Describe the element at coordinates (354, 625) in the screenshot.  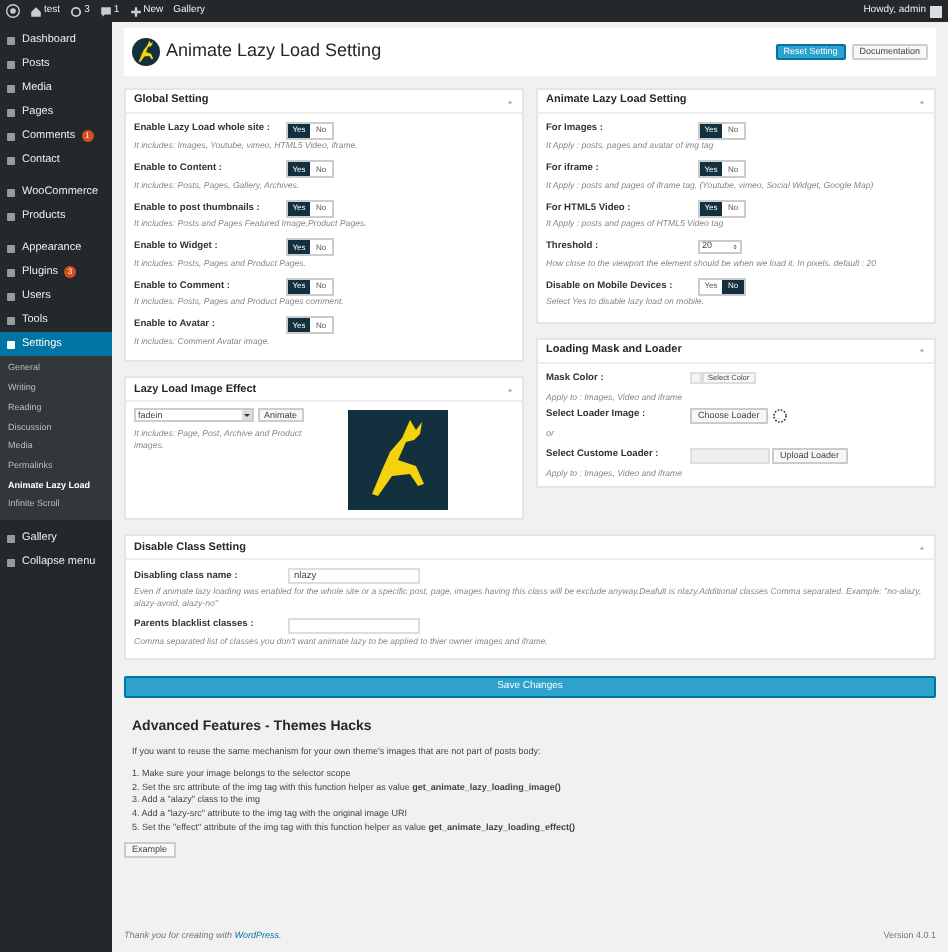
I see `text-field` at that location.